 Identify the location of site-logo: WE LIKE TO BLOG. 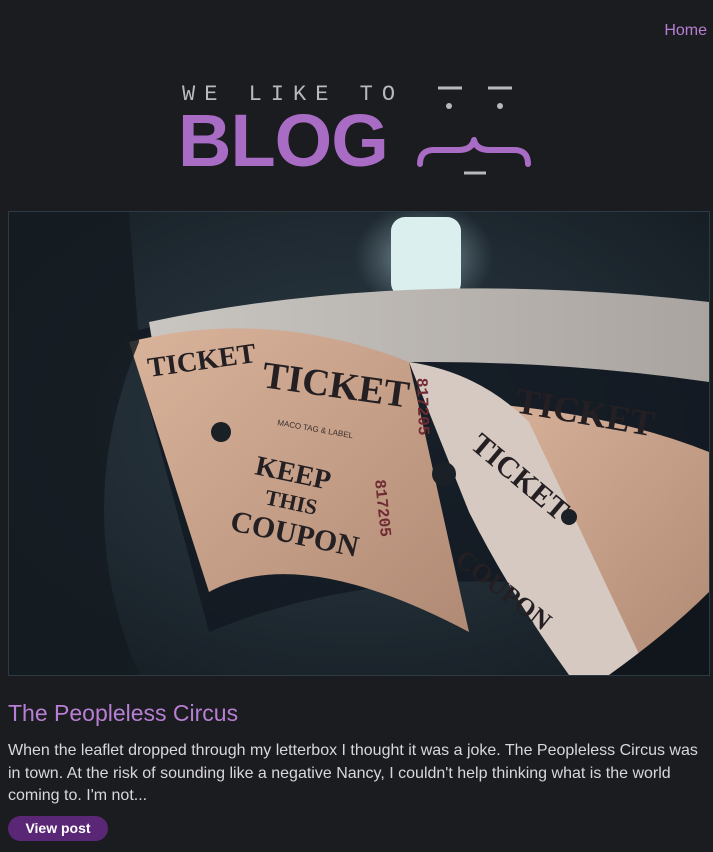
(358, 128).